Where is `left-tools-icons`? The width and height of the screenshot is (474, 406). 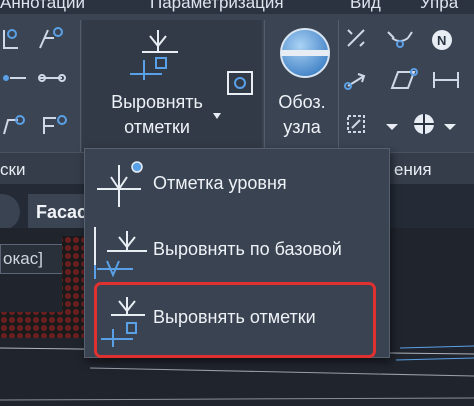 left-tools-icons is located at coordinates (38, 84).